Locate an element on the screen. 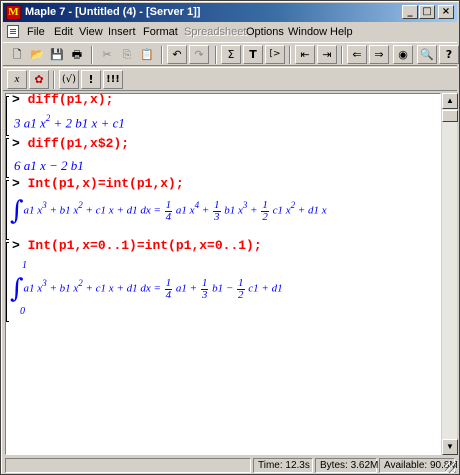 This screenshot has width=460, height=475. status-available: Available: 90.8M is located at coordinates (418, 465).